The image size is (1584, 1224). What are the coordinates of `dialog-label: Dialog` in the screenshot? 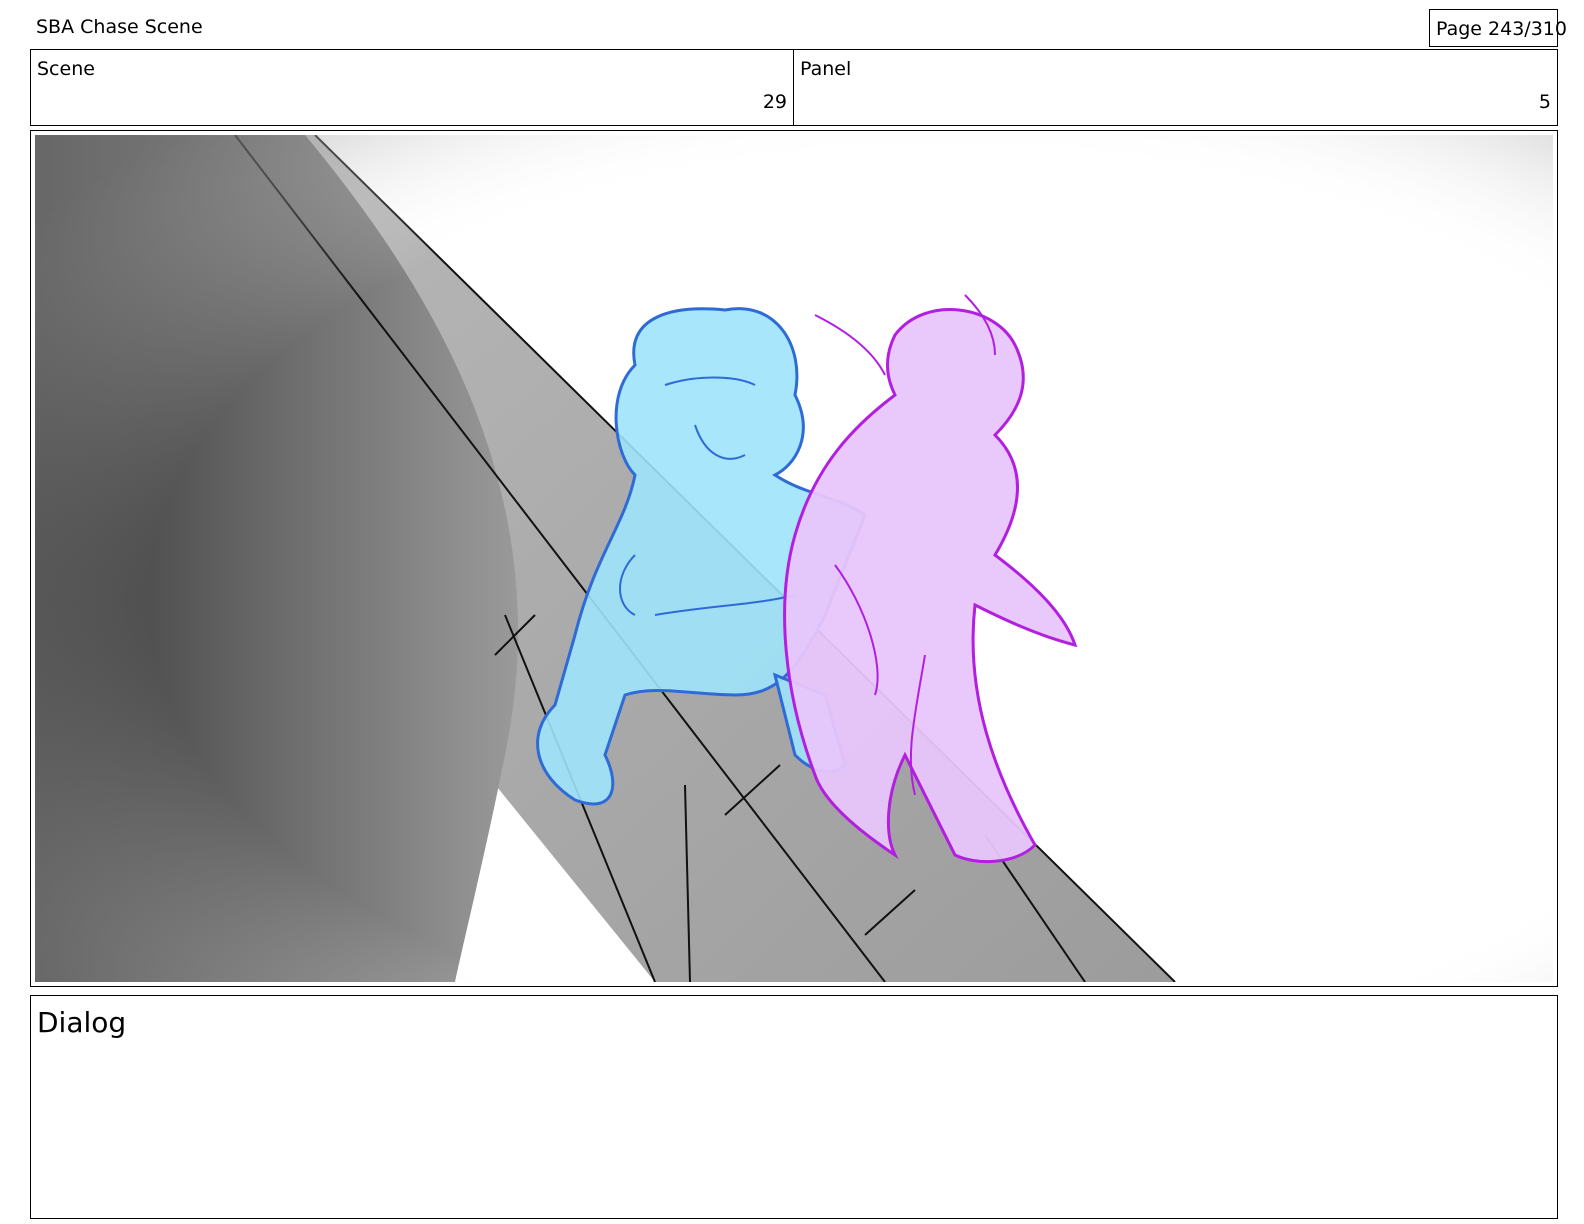 It's located at (82, 1022).